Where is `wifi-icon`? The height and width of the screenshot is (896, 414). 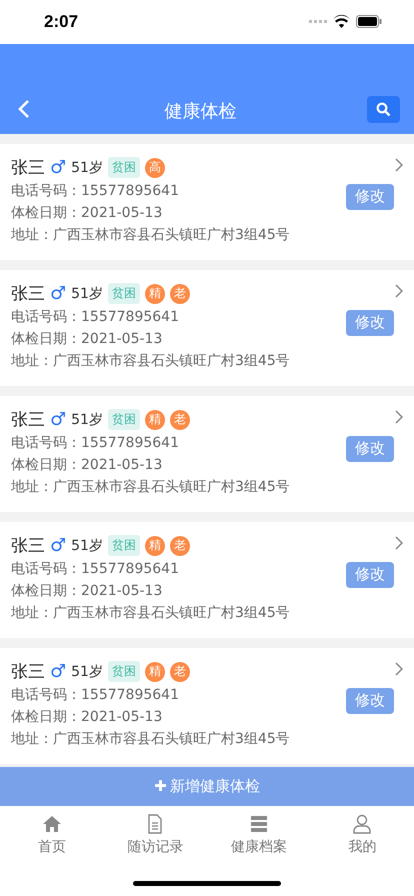
wifi-icon is located at coordinates (341, 21).